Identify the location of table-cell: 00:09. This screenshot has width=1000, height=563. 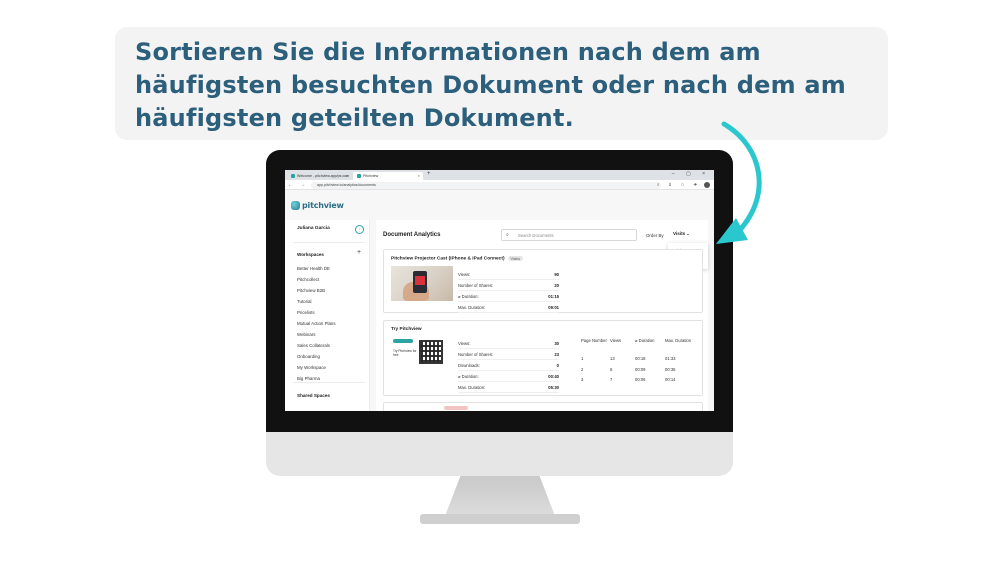
(640, 369).